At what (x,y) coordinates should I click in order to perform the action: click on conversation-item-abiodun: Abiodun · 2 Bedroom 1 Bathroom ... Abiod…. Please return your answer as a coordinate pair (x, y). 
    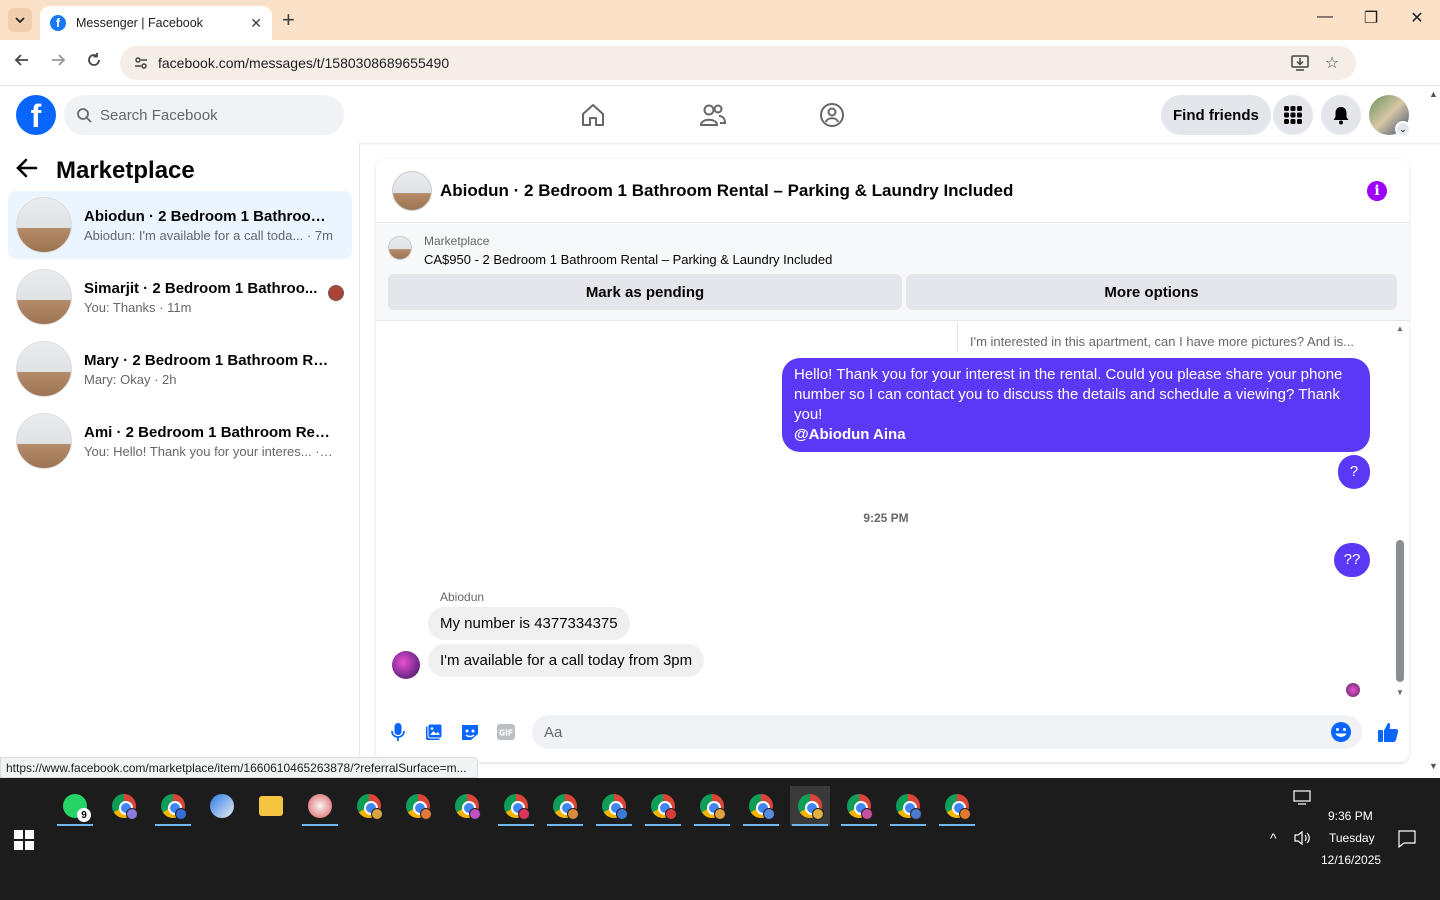
    Looking at the image, I should click on (180, 225).